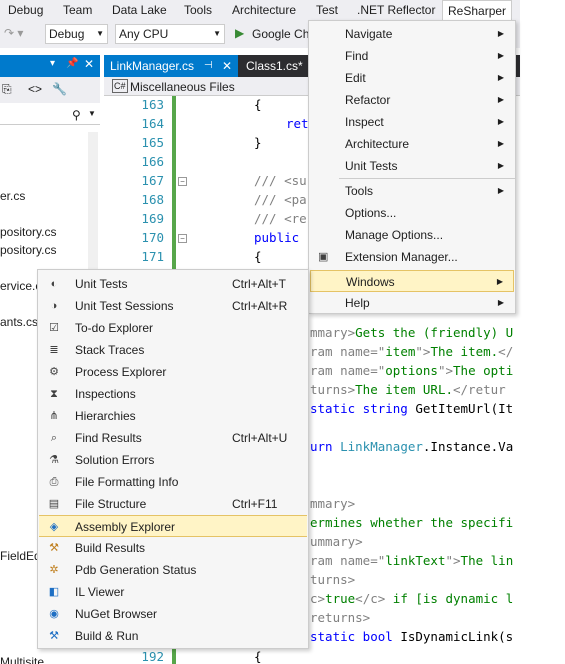 The height and width of the screenshot is (664, 565). What do you see at coordinates (173, 284) in the screenshot?
I see `menu-item-unit-tests-window: ◐ Unit Tests Ctrl+Alt+T` at bounding box center [173, 284].